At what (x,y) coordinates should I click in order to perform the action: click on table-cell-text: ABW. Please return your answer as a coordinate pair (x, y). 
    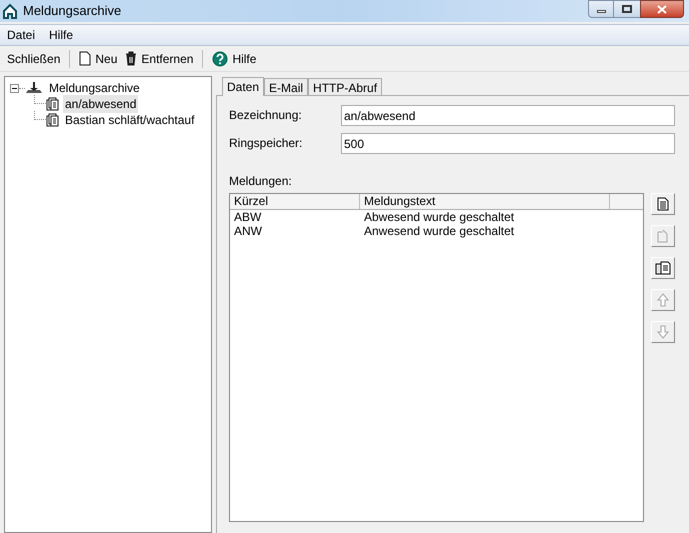
    Looking at the image, I should click on (247, 217).